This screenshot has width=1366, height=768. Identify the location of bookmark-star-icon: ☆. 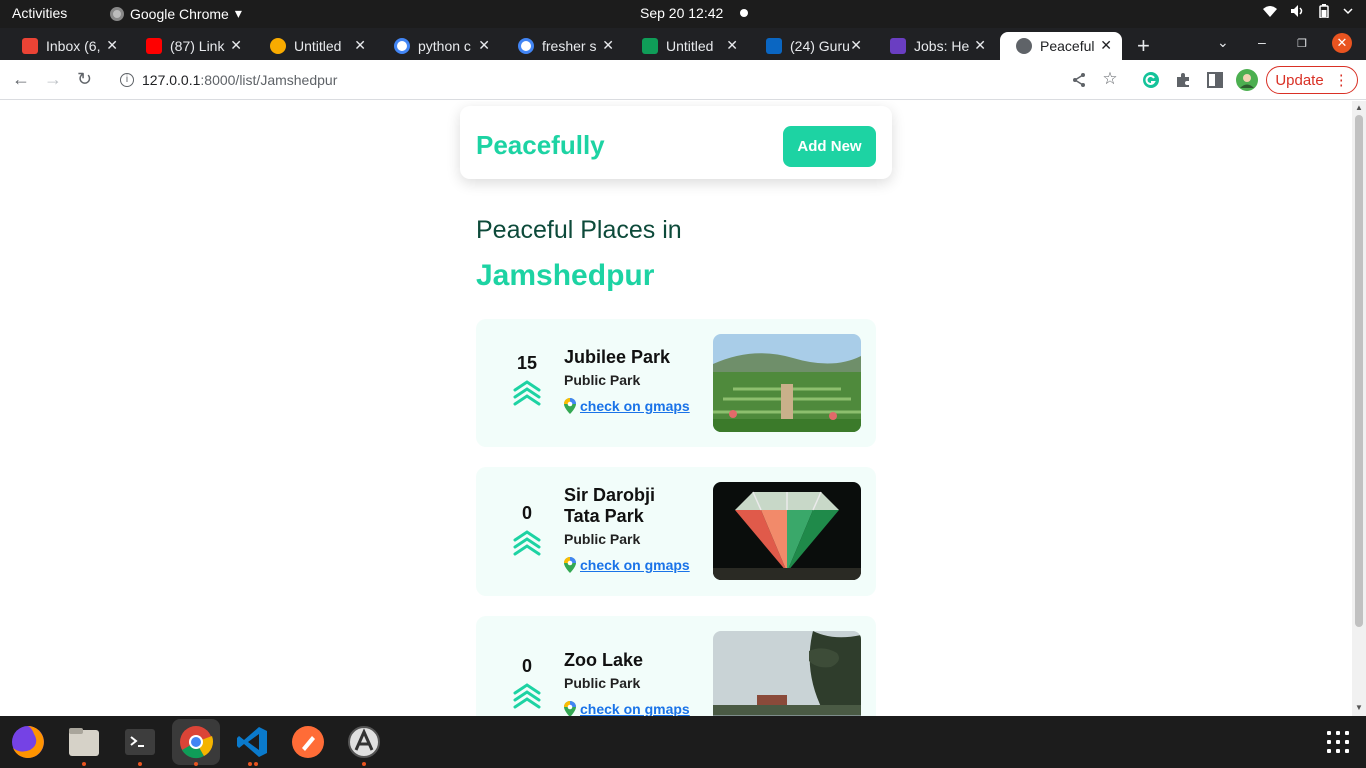
(1110, 78).